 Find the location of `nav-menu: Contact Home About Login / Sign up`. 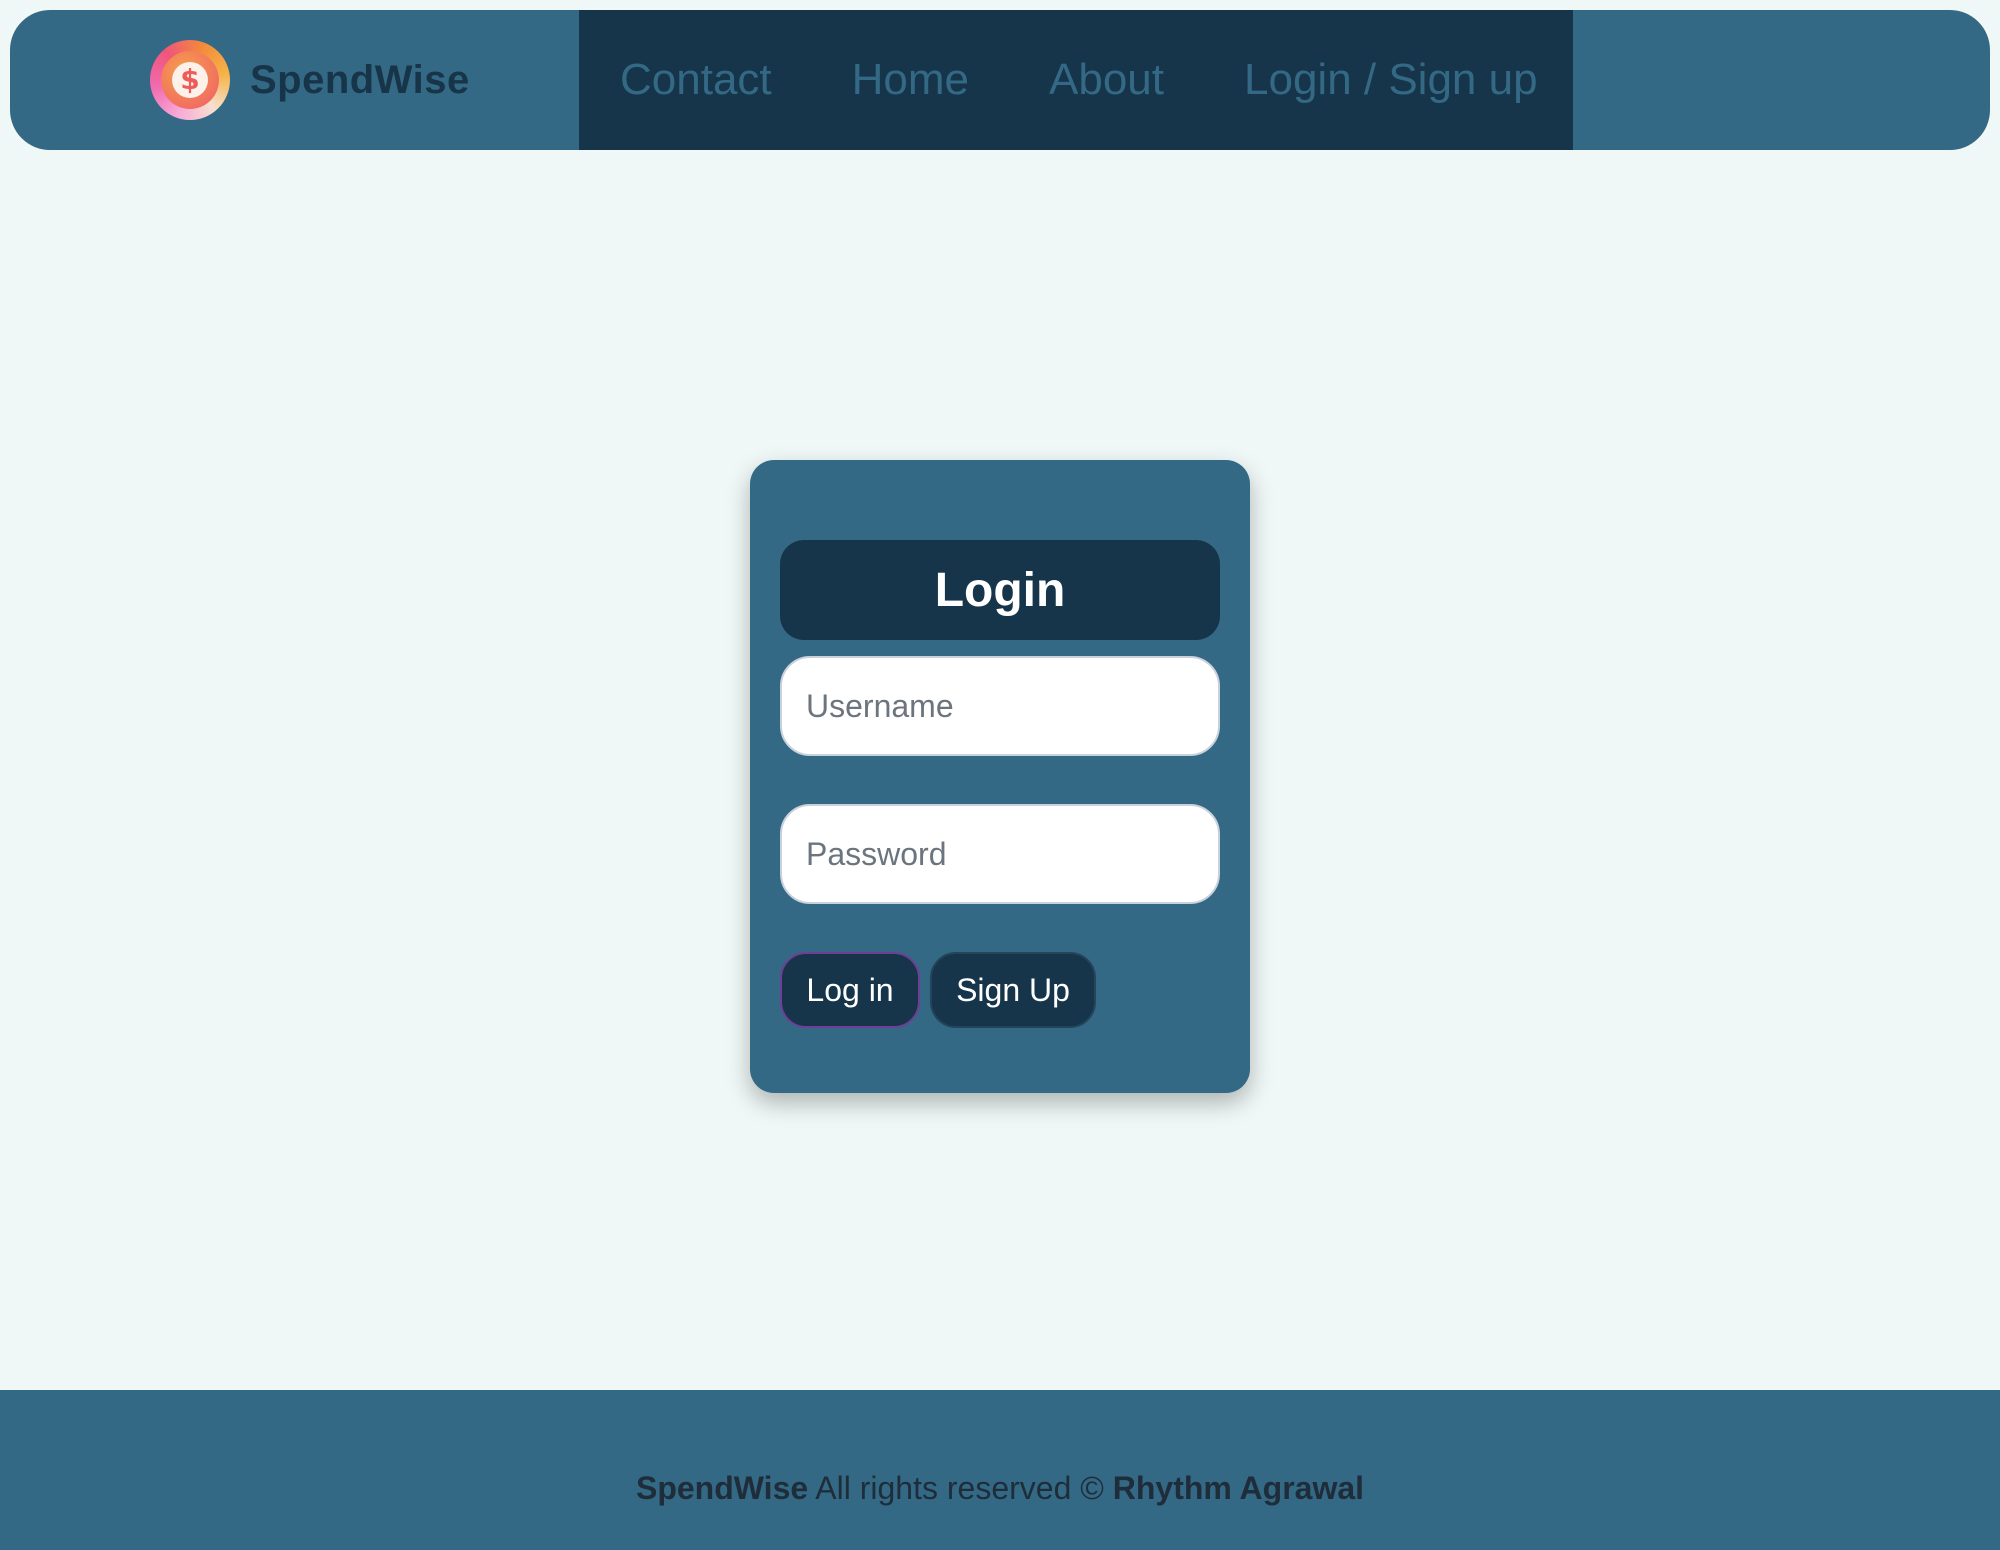

nav-menu: Contact Home About Login / Sign up is located at coordinates (1076, 80).